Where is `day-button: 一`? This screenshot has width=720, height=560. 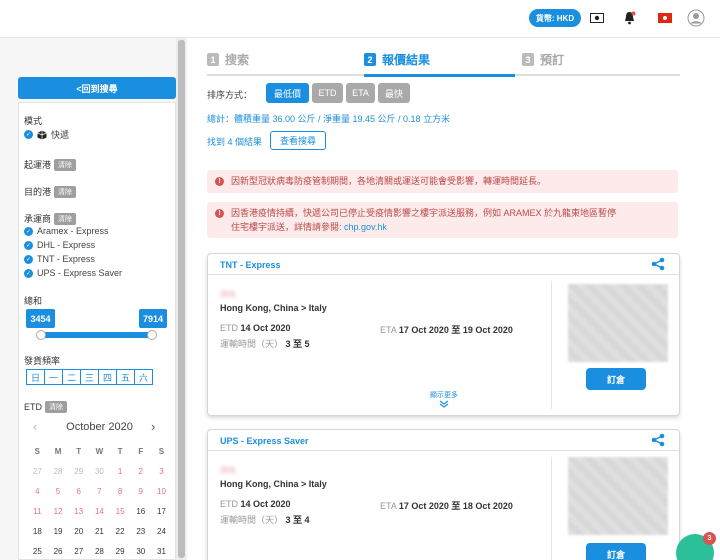 day-button: 一 is located at coordinates (53, 377).